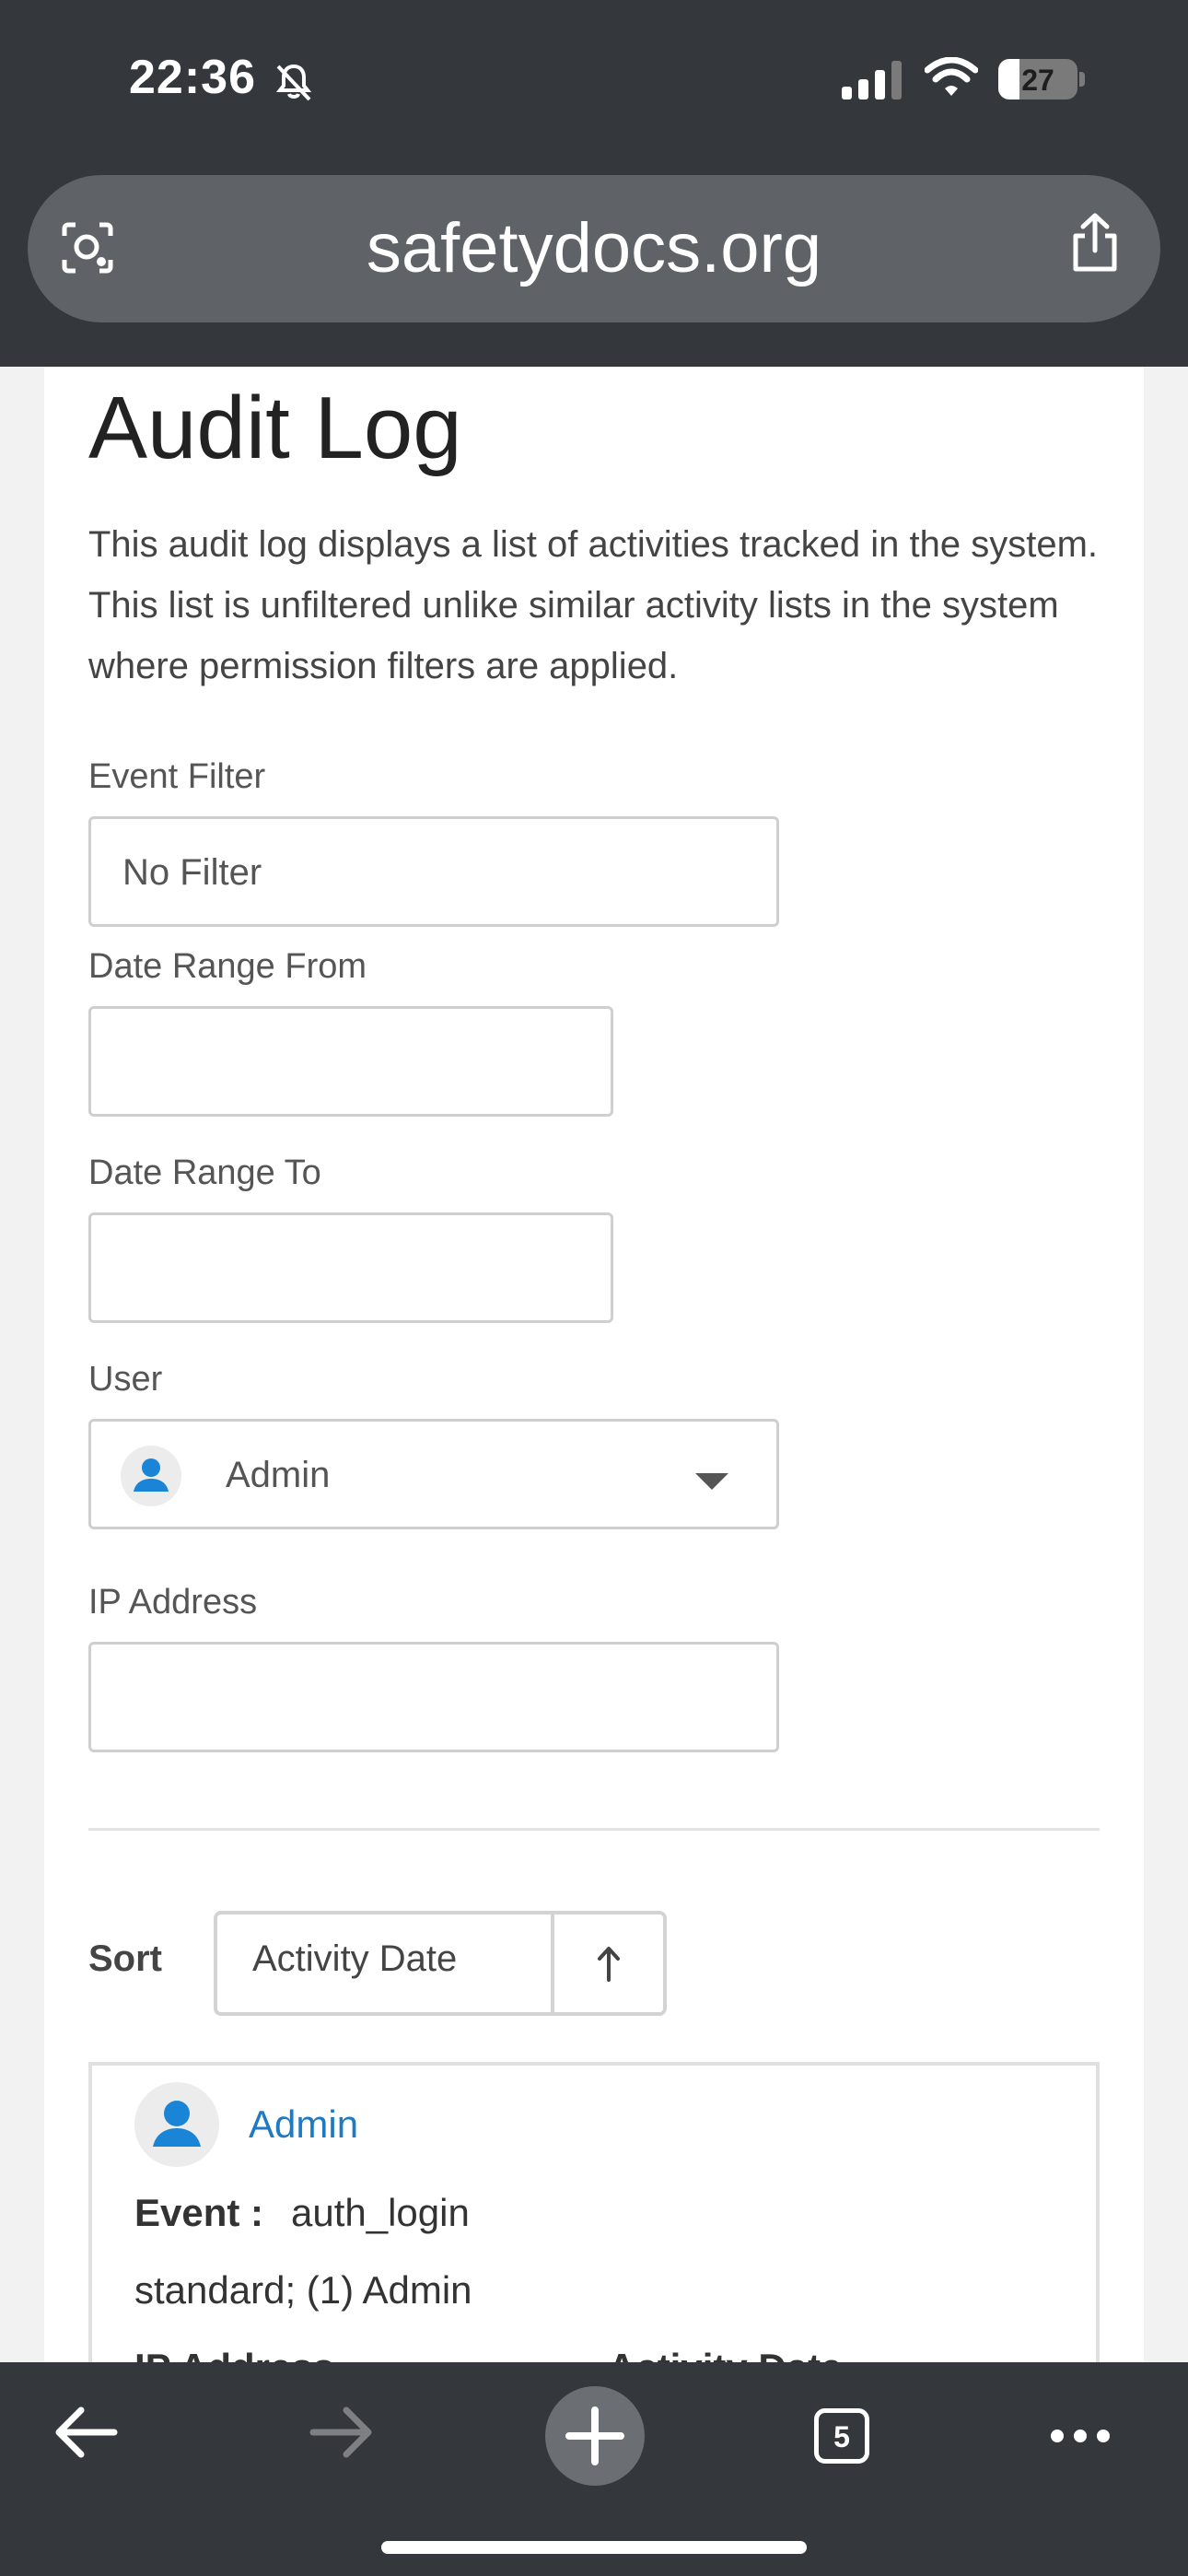  I want to click on battery-cap, so click(1082, 79).